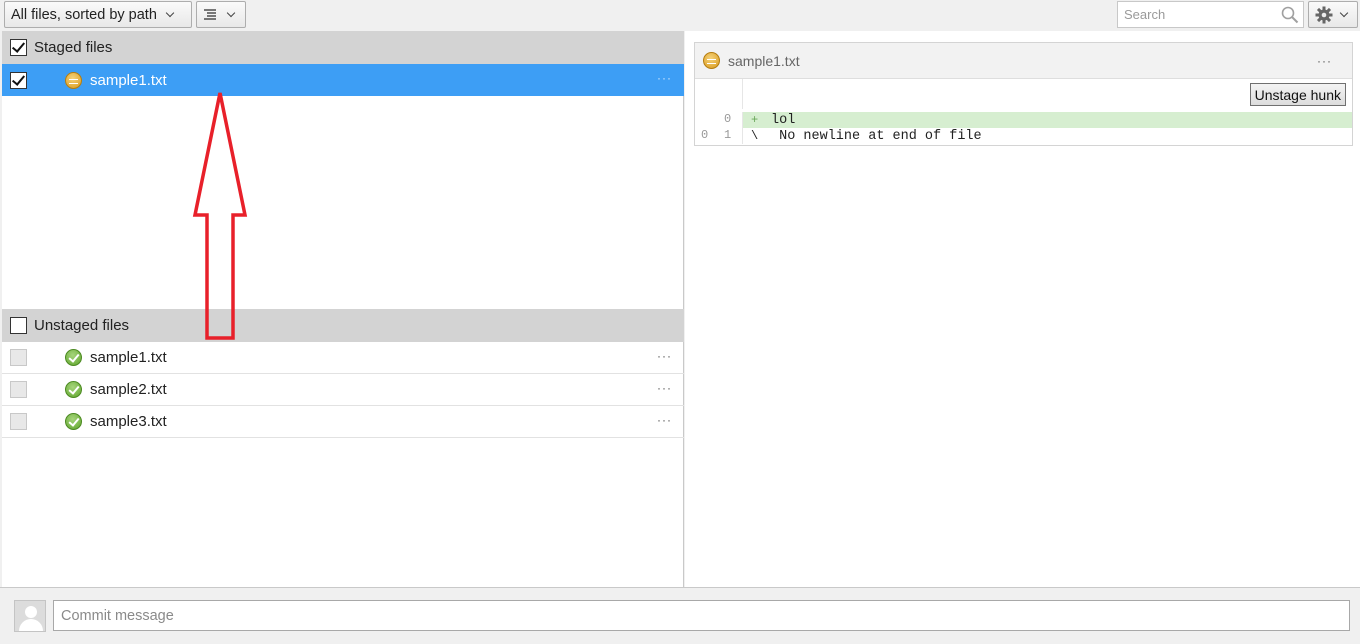 Image resolution: width=1360 pixels, height=644 pixels. What do you see at coordinates (1023, 61) in the screenshot?
I see `diff-header: sample1.txt ···` at bounding box center [1023, 61].